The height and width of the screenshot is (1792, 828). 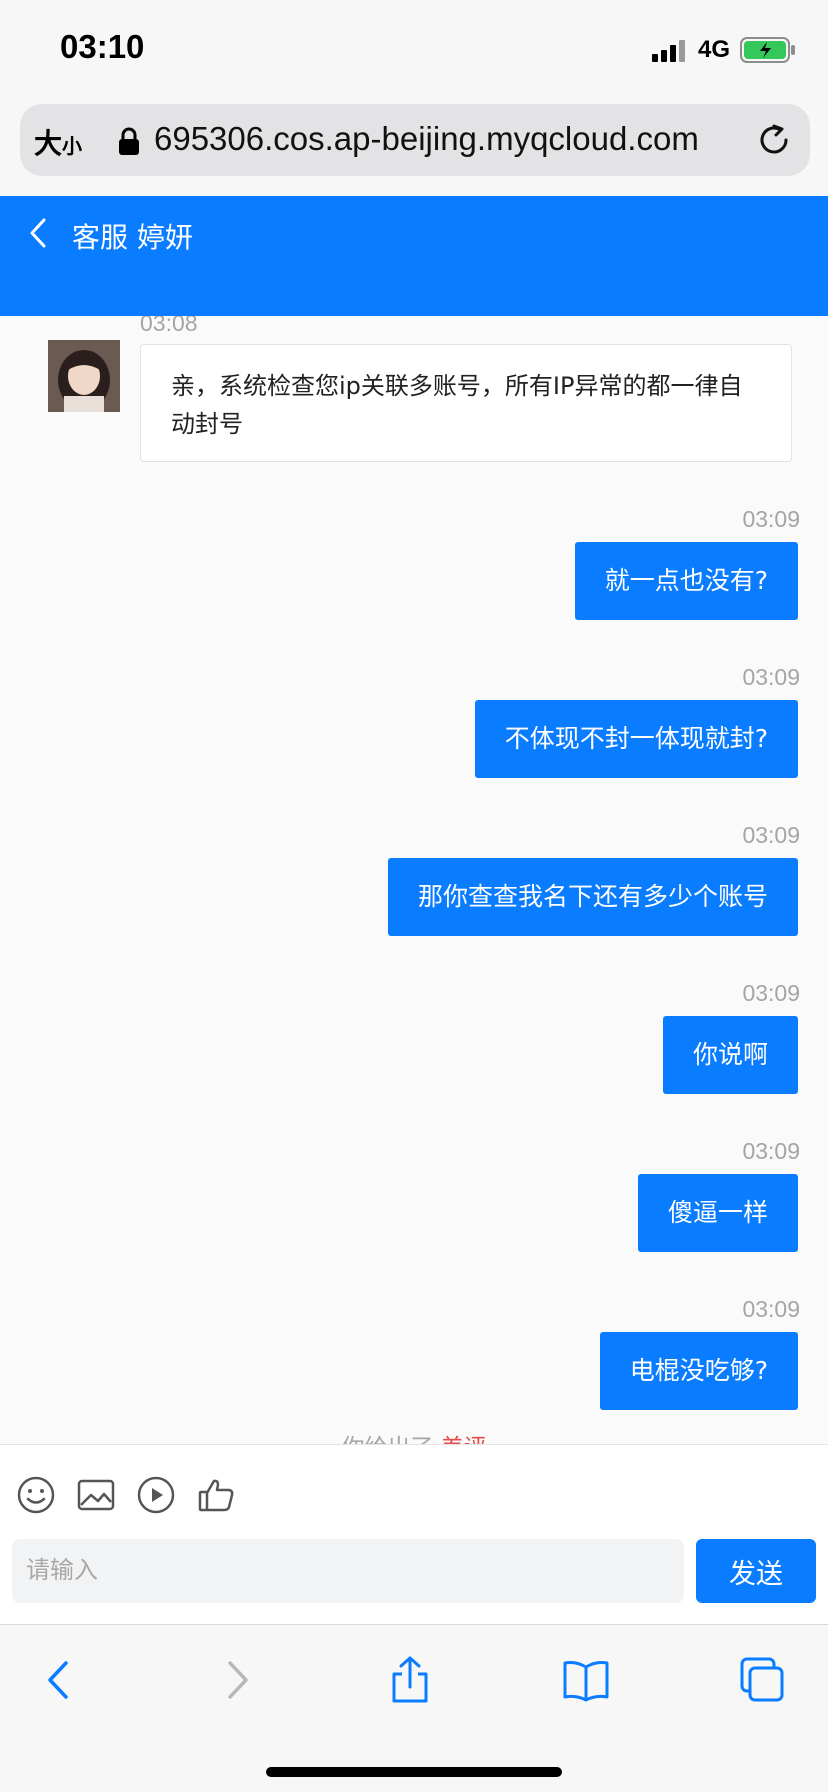 I want to click on outgoing-message-bubble: 那你查查我名下还有多少个账号, so click(x=592, y=897).